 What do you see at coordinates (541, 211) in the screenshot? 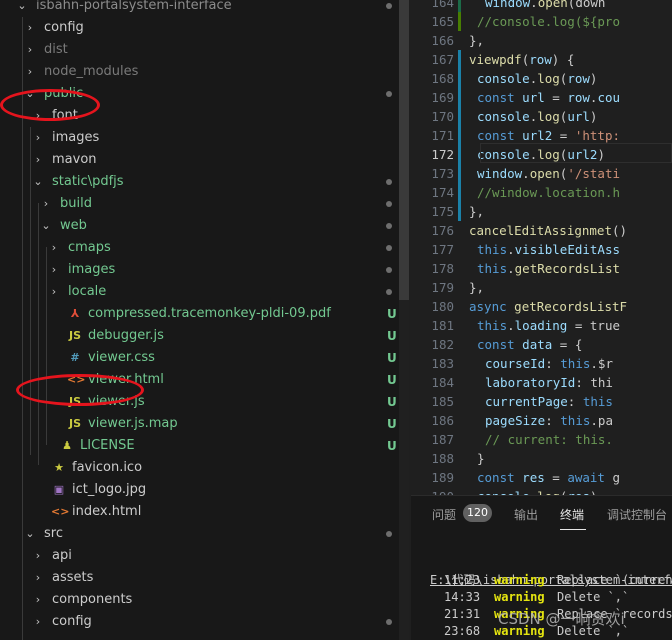
I see `code-line: 175},` at bounding box center [541, 211].